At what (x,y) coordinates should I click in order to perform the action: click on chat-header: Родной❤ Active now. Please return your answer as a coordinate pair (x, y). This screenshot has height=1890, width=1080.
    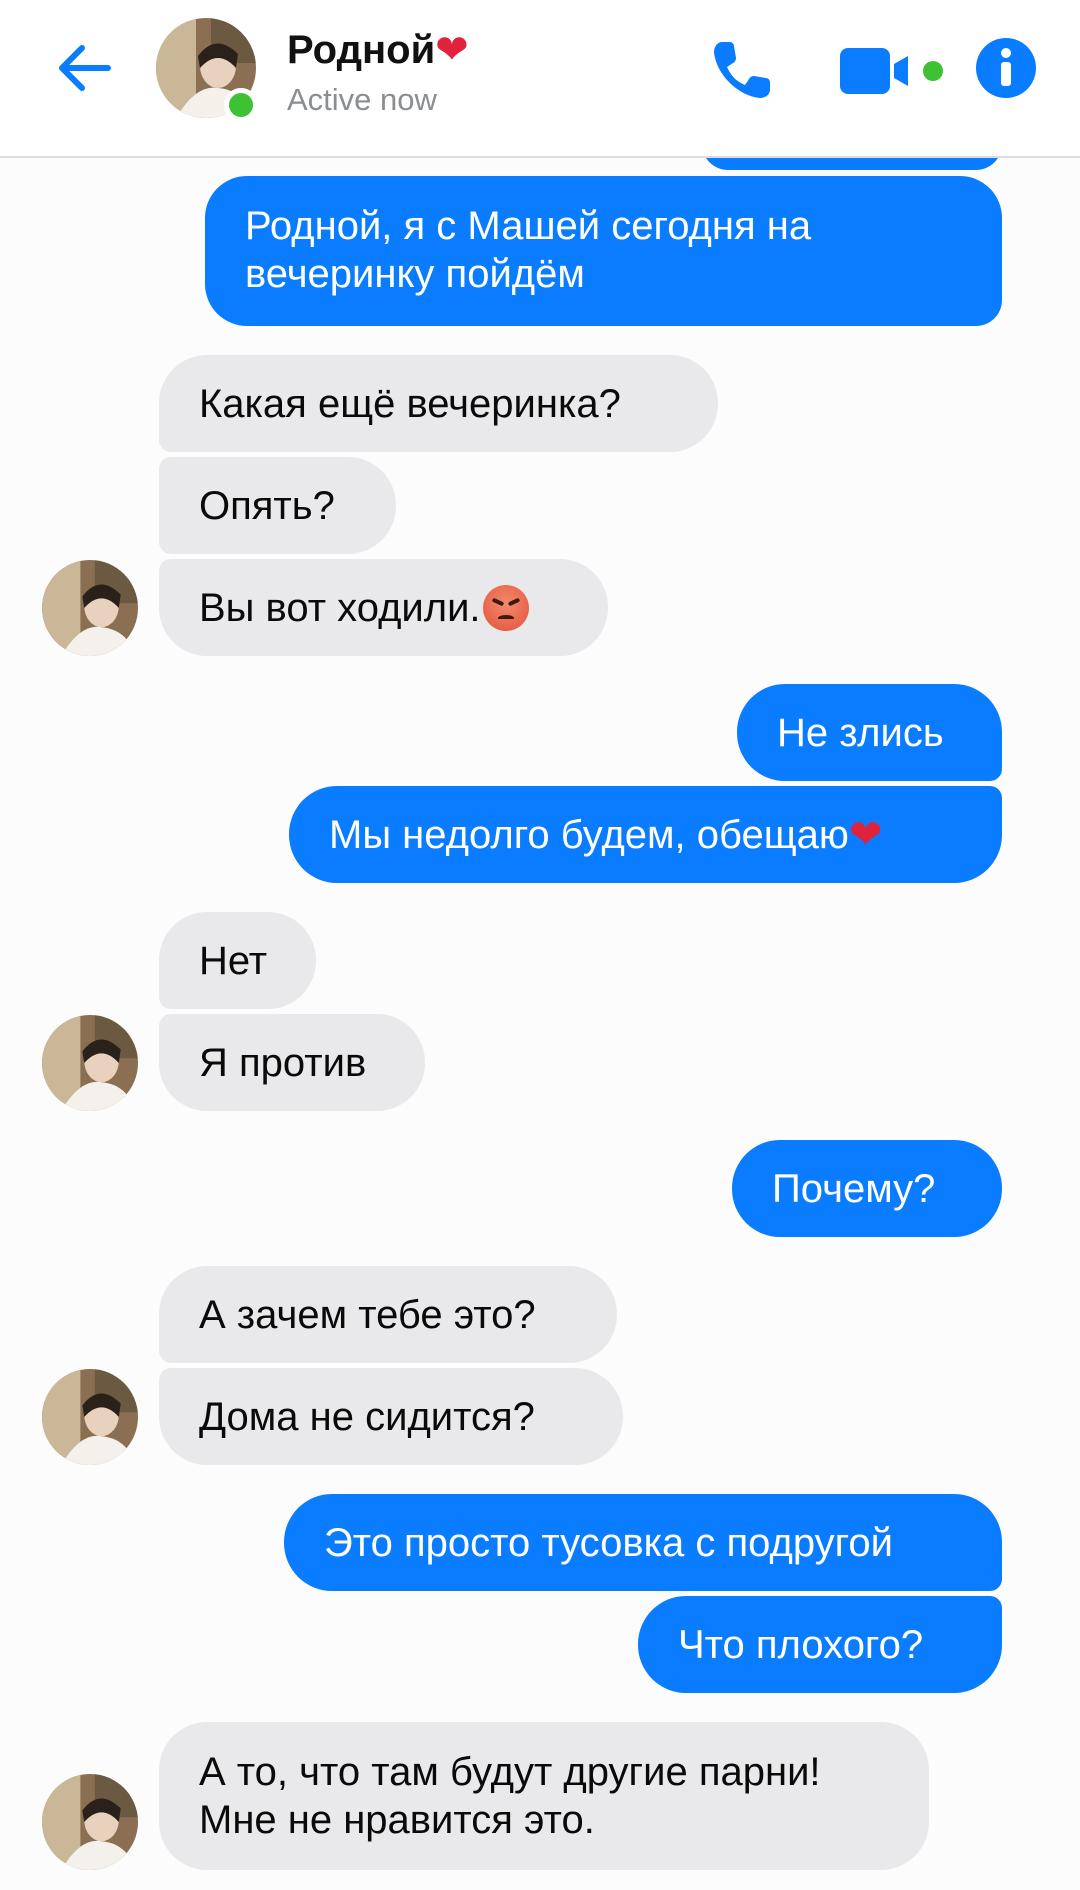
    Looking at the image, I should click on (540, 79).